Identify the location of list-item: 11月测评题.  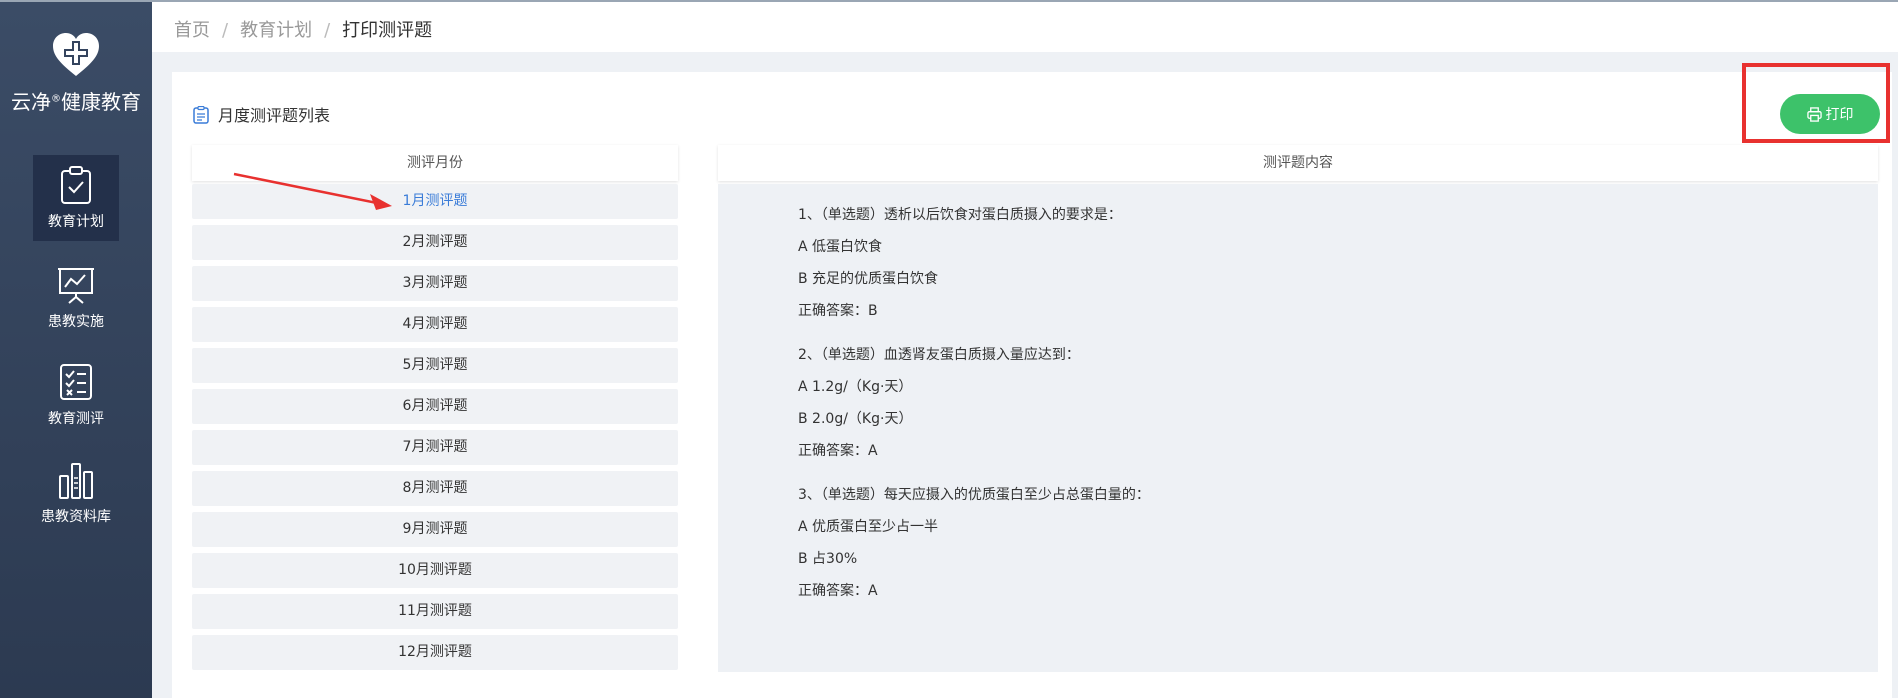
(435, 611).